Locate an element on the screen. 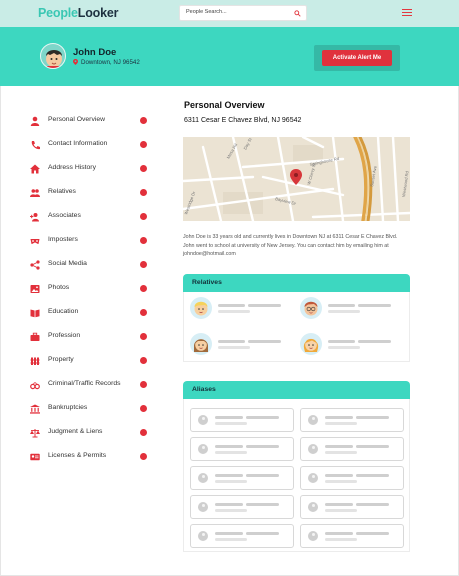 Image resolution: width=459 pixels, height=576 pixels. sidebar-item-criminal-traffic-records: Criminal/Traffic Records is located at coordinates (91, 385).